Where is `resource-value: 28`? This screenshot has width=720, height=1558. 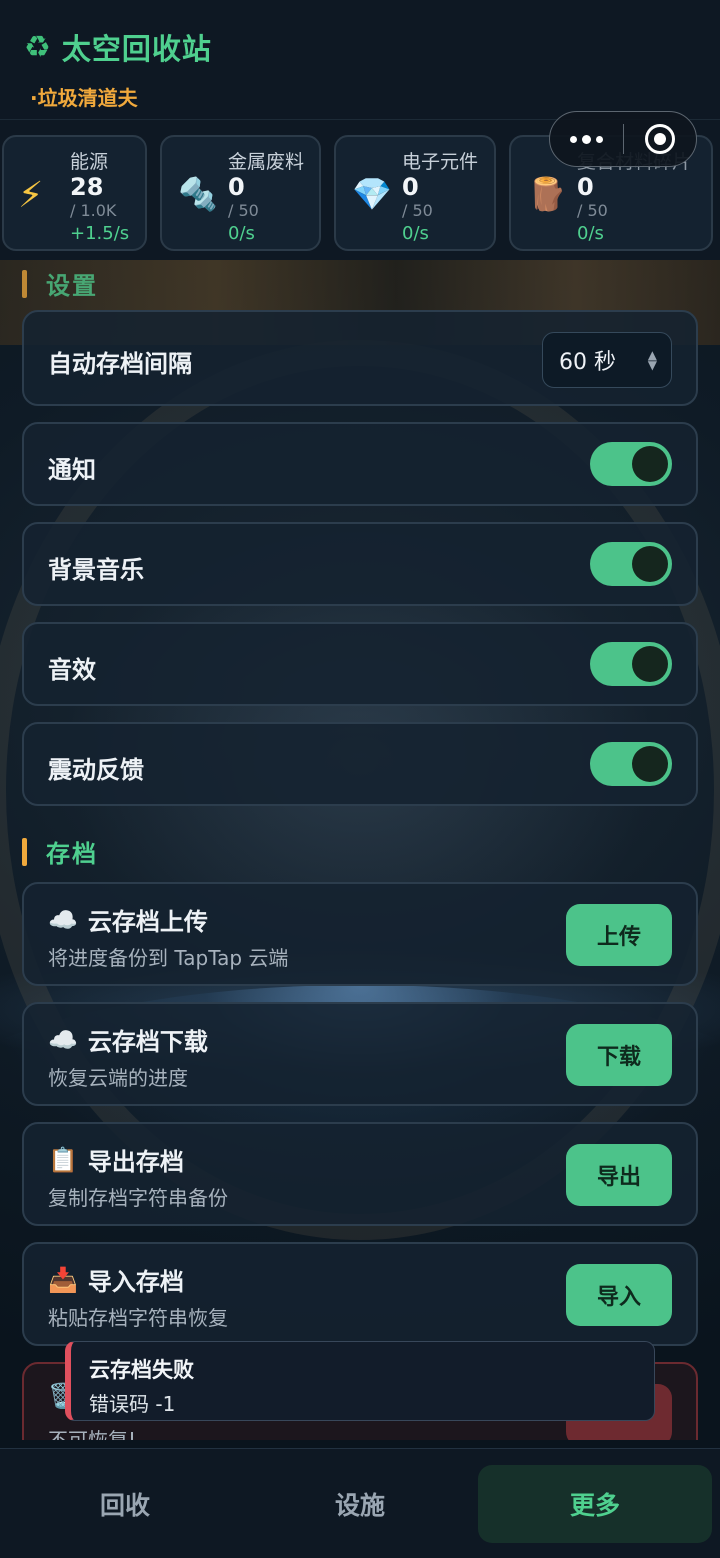
resource-value: 28 is located at coordinates (87, 187).